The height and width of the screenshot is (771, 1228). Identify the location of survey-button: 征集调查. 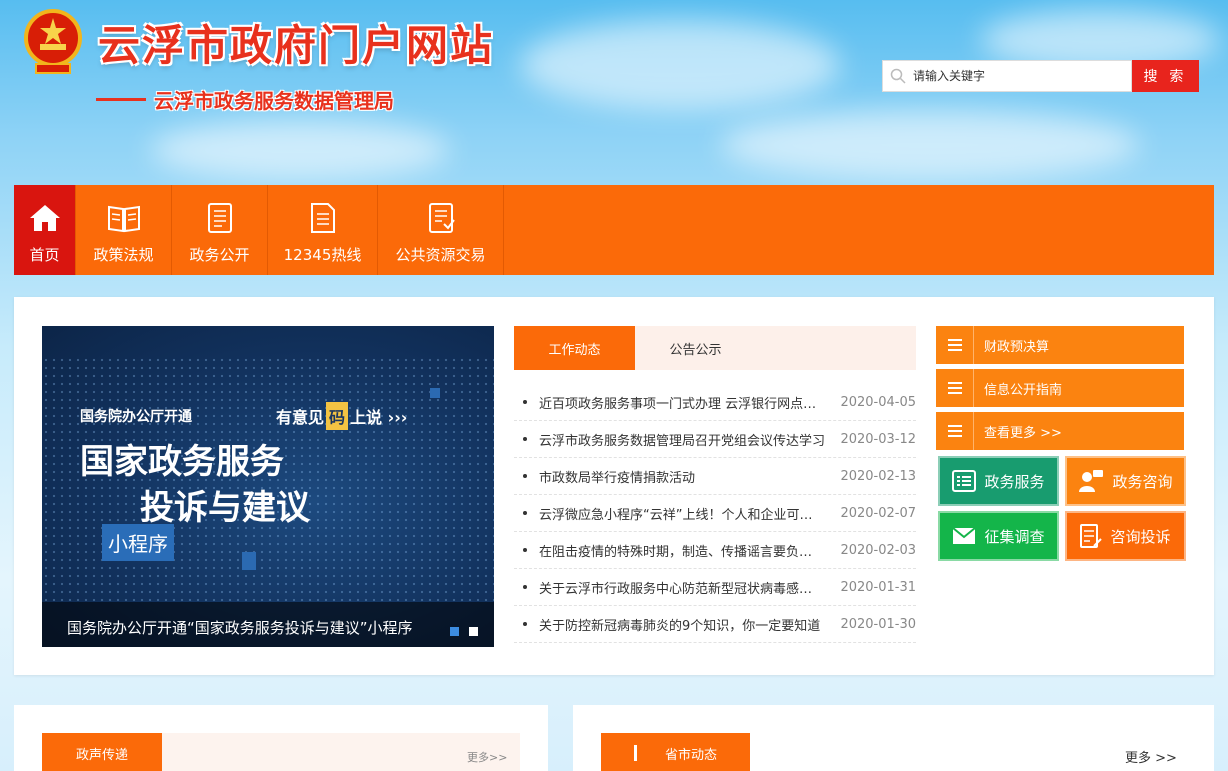
(998, 536).